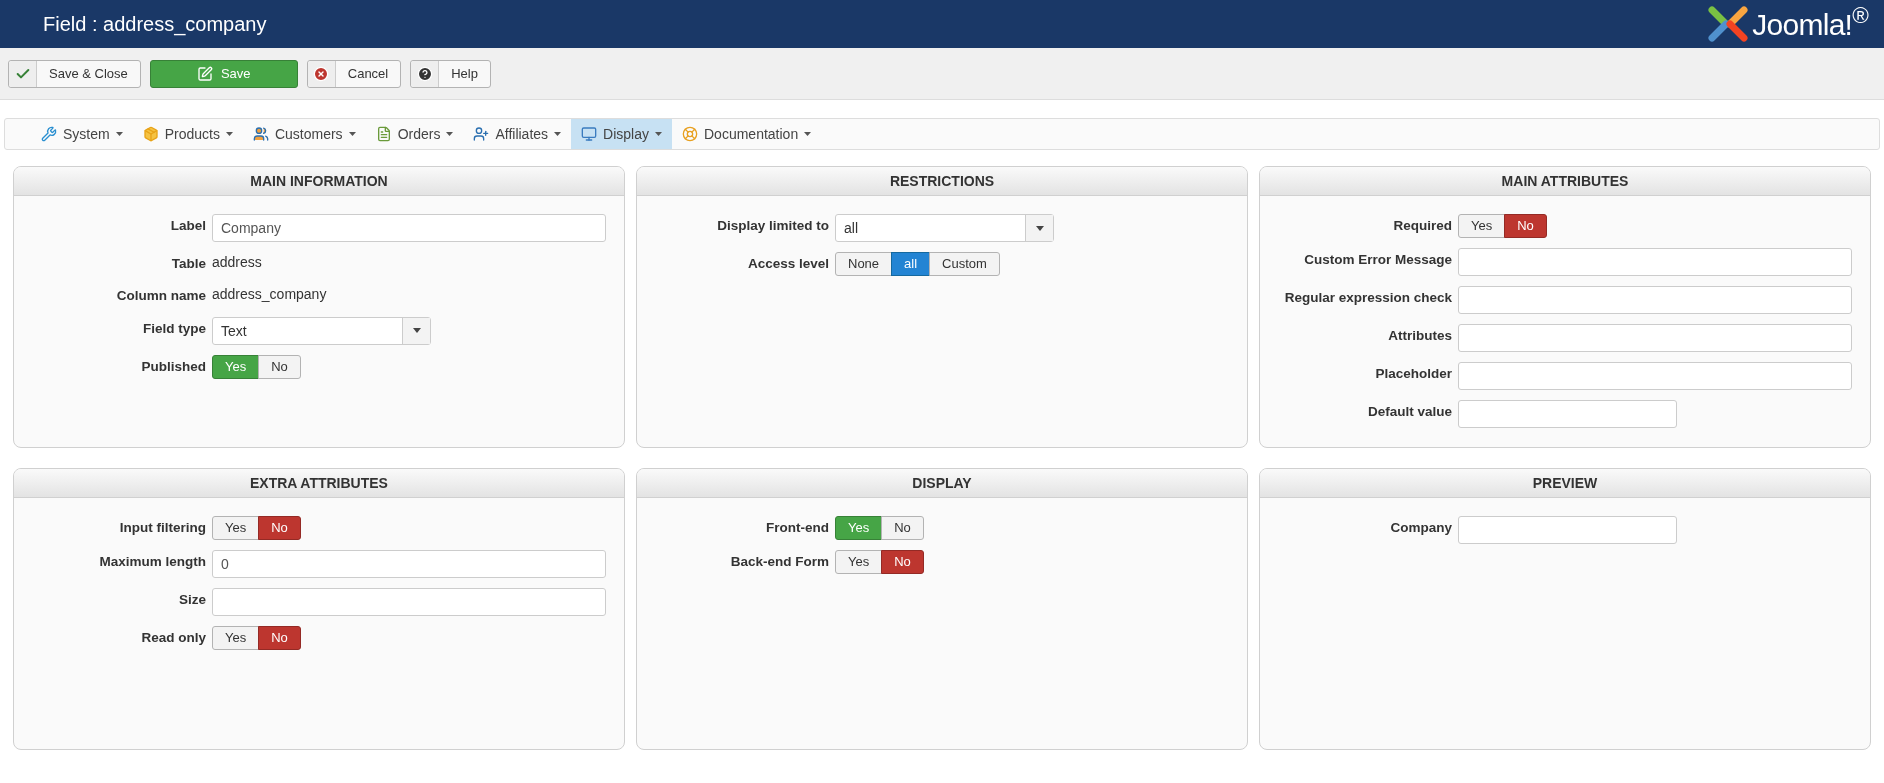 Image resolution: width=1884 pixels, height=783 pixels. What do you see at coordinates (160, 296) in the screenshot?
I see `field-label: Column name` at bounding box center [160, 296].